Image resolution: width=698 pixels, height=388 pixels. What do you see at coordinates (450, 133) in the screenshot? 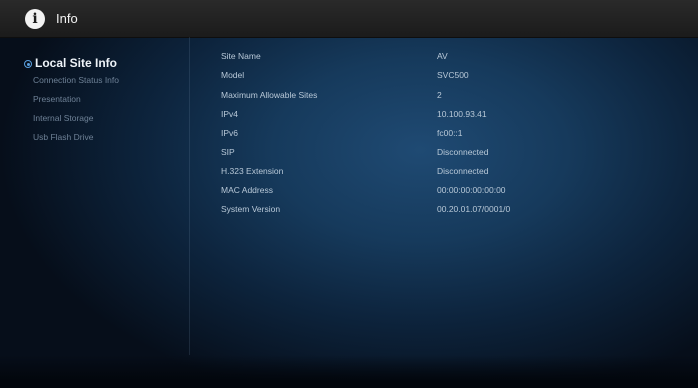
I see `info-value-ipv6: fc00::1` at bounding box center [450, 133].